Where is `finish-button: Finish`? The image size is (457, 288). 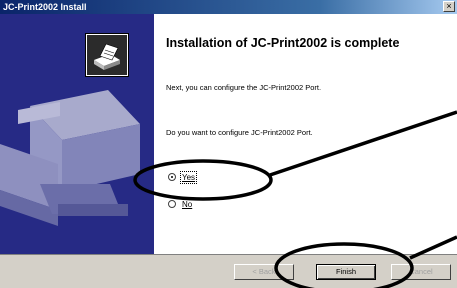 finish-button: Finish is located at coordinates (346, 272).